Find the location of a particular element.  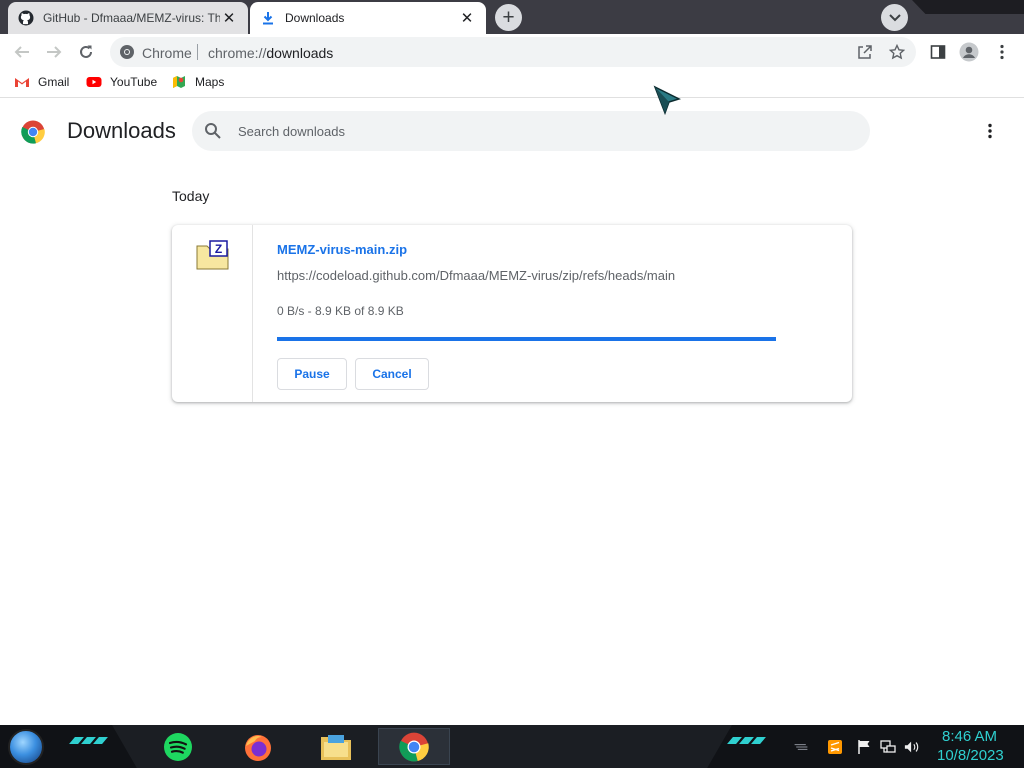

chrome-logo-icon is located at coordinates (33, 132).